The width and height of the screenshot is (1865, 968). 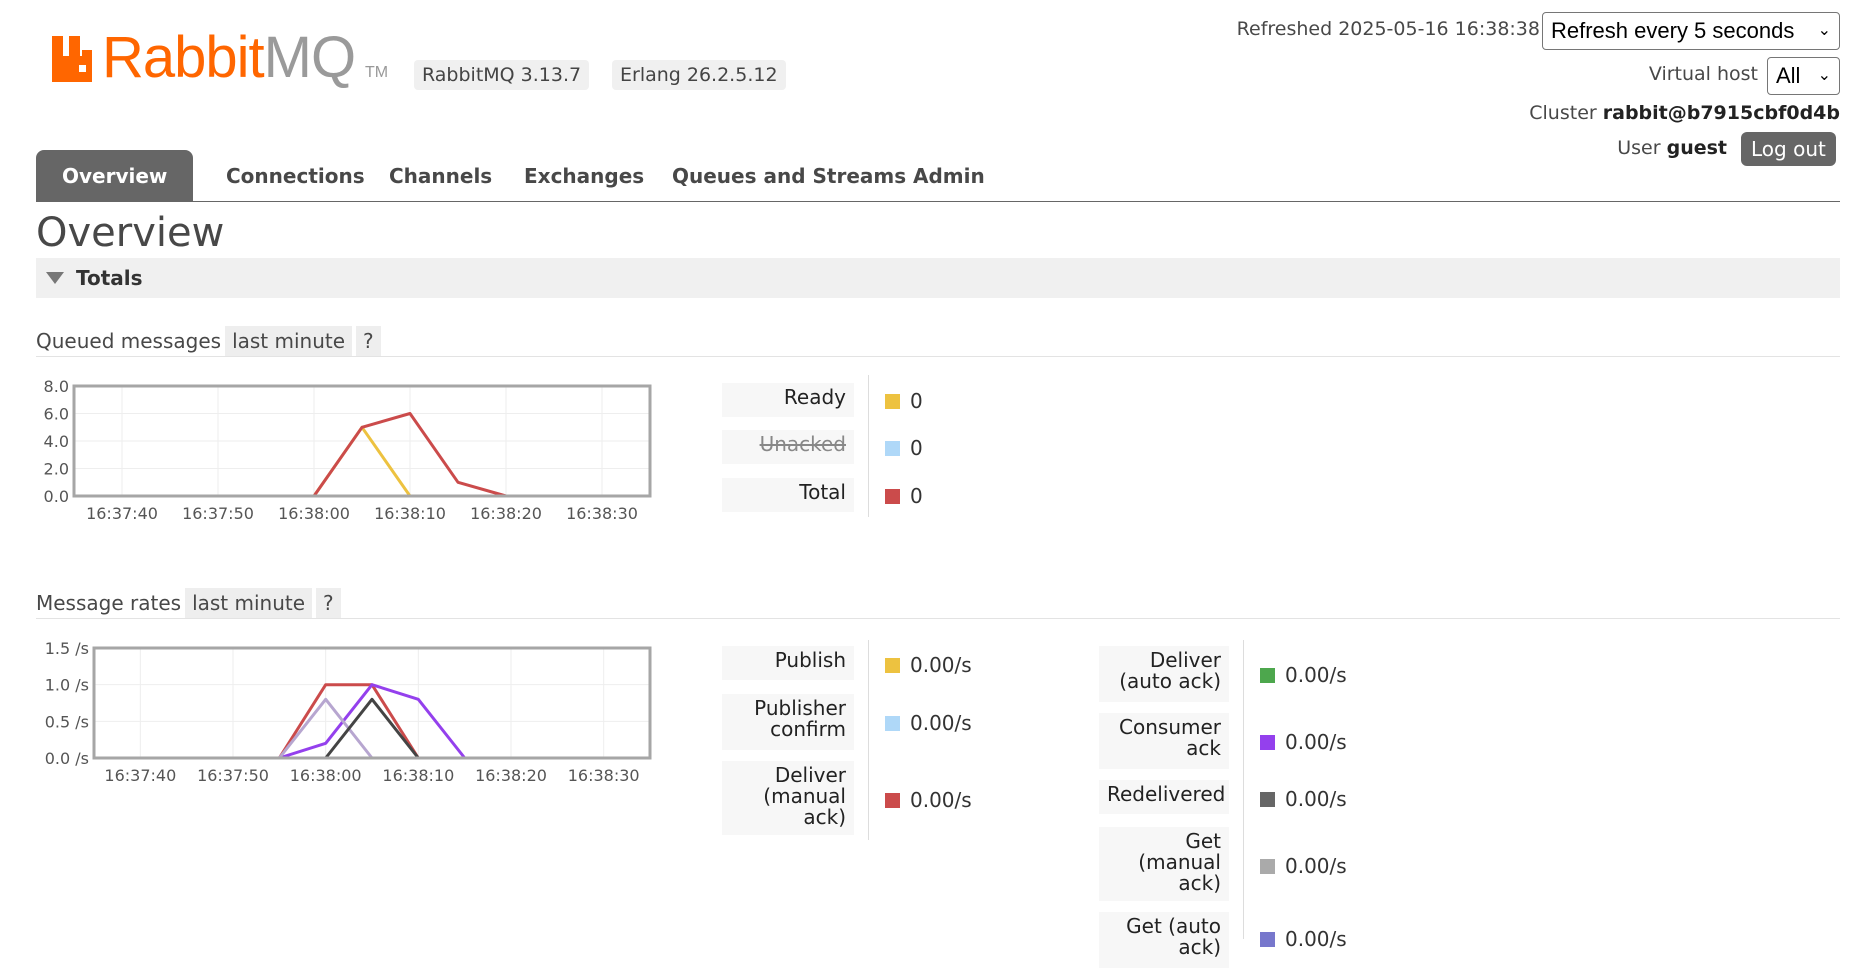 What do you see at coordinates (941, 800) in the screenshot?
I see `deliver-manual-ack-value: 0.00/s` at bounding box center [941, 800].